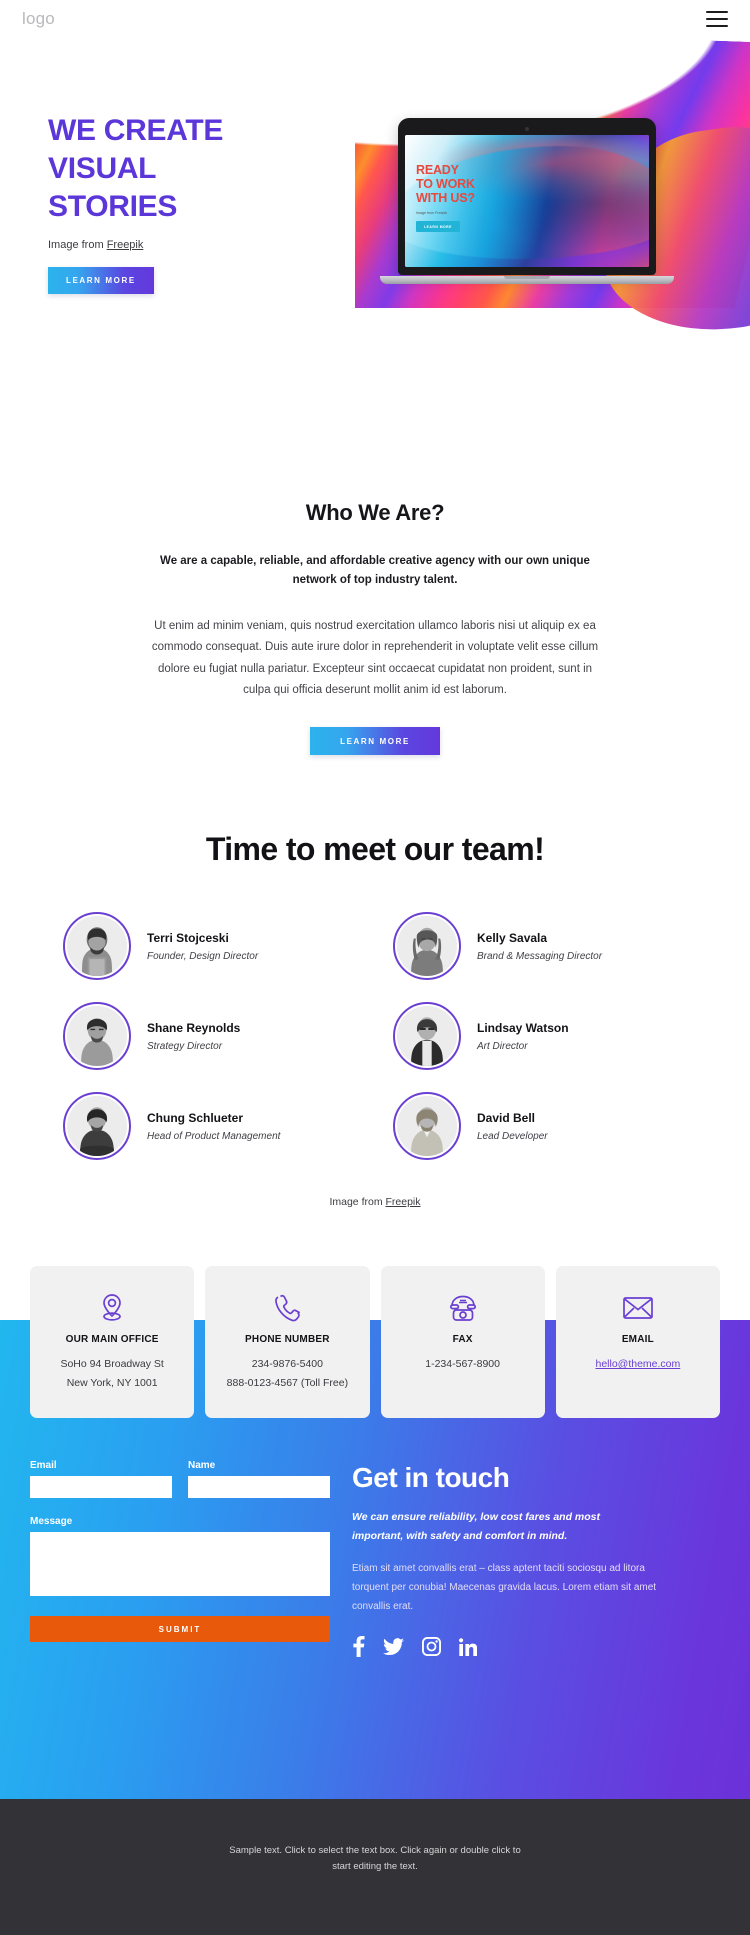 The image size is (750, 1935). Describe the element at coordinates (180, 1629) in the screenshot. I see `submit-button: SUBMIT` at that location.